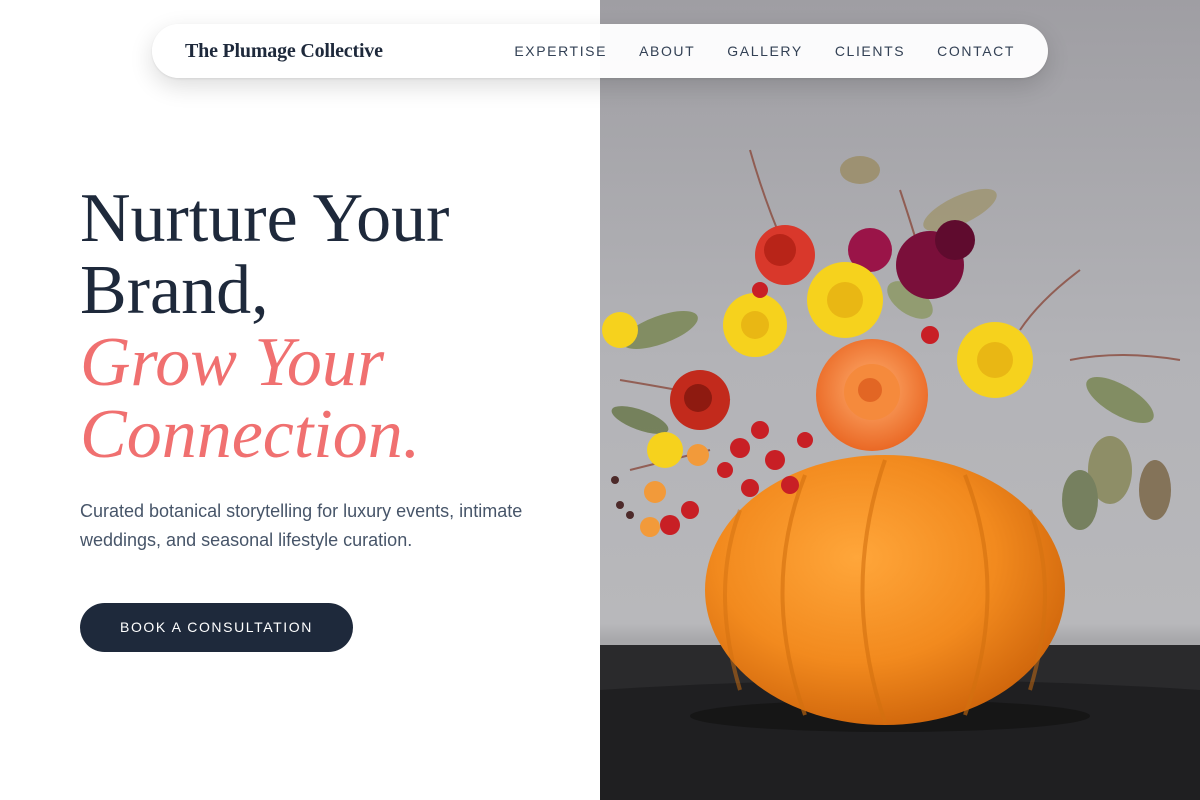 This screenshot has height=800, width=1200. What do you see at coordinates (284, 51) in the screenshot?
I see `brand-logo: The Plumage Collective` at bounding box center [284, 51].